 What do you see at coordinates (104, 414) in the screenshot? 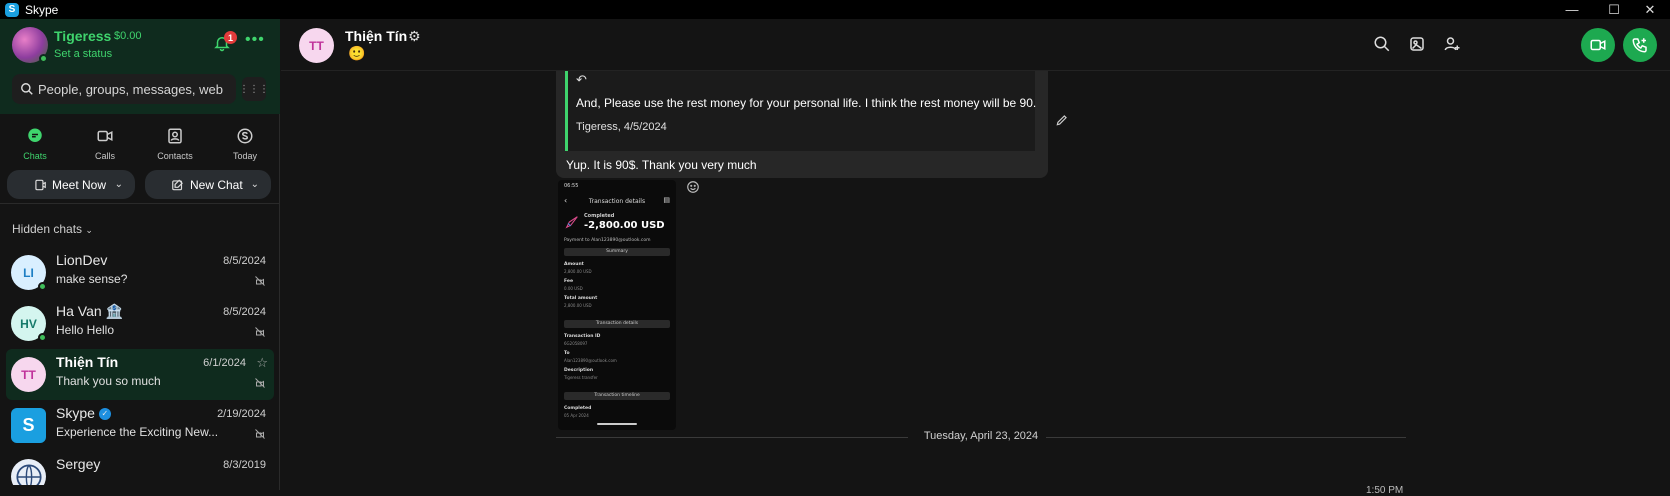
I see `verified-badge-icon: ✓` at bounding box center [104, 414].